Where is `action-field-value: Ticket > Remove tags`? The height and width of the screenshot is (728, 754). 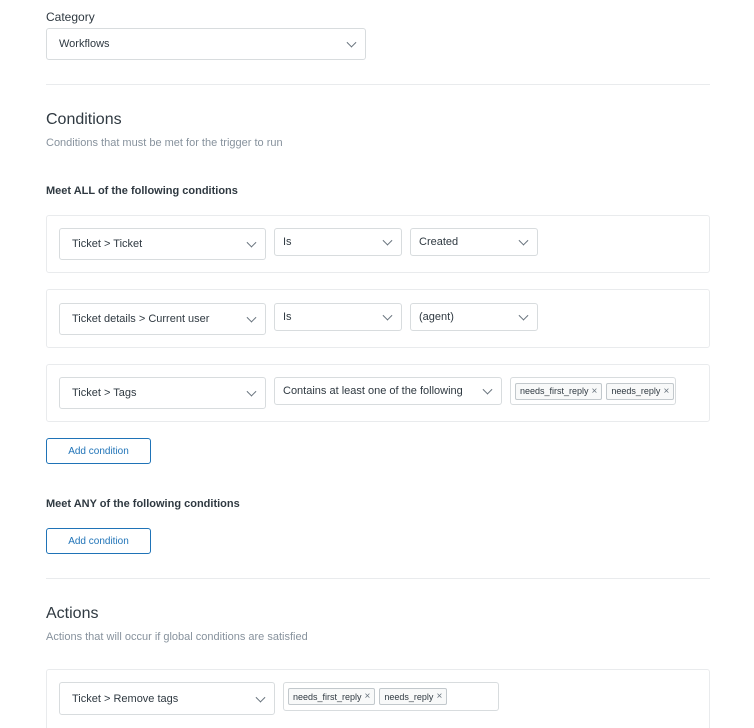
action-field-value: Ticket > Remove tags is located at coordinates (125, 698).